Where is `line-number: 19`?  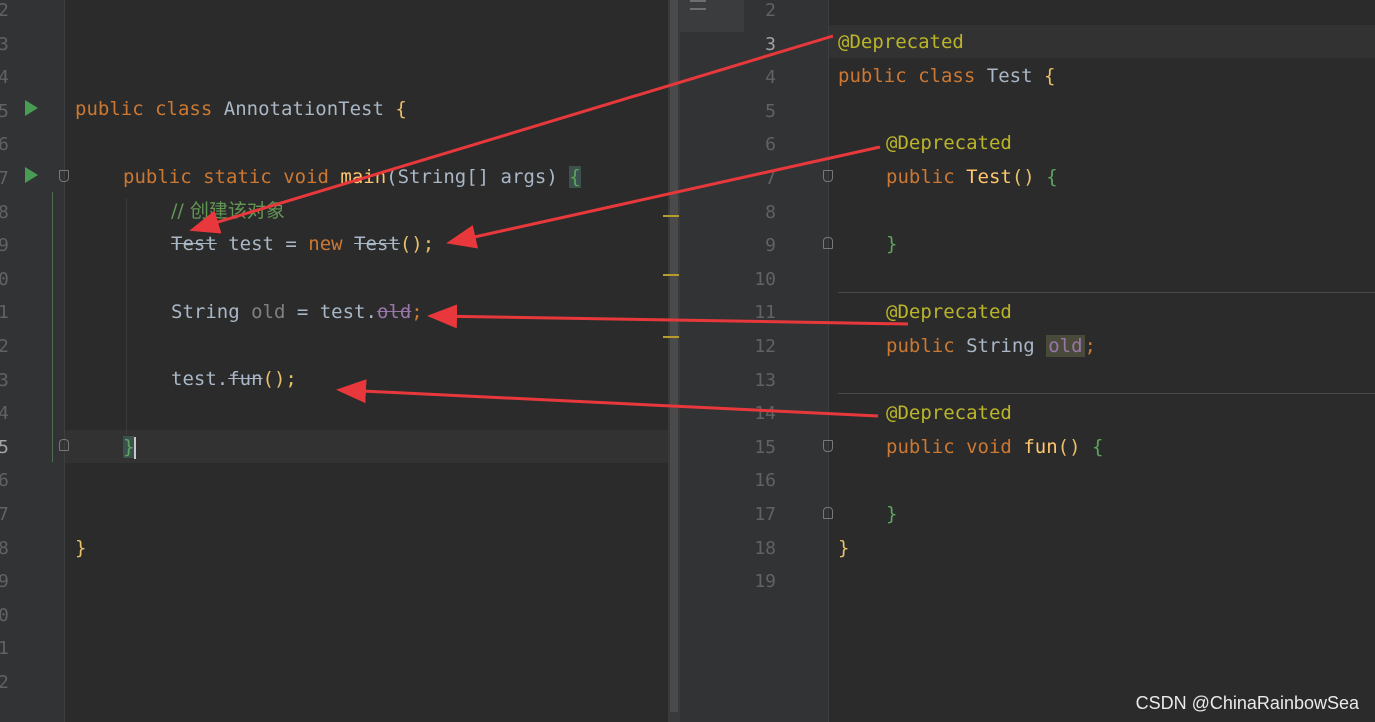
line-number: 19 is located at coordinates (760, 582).